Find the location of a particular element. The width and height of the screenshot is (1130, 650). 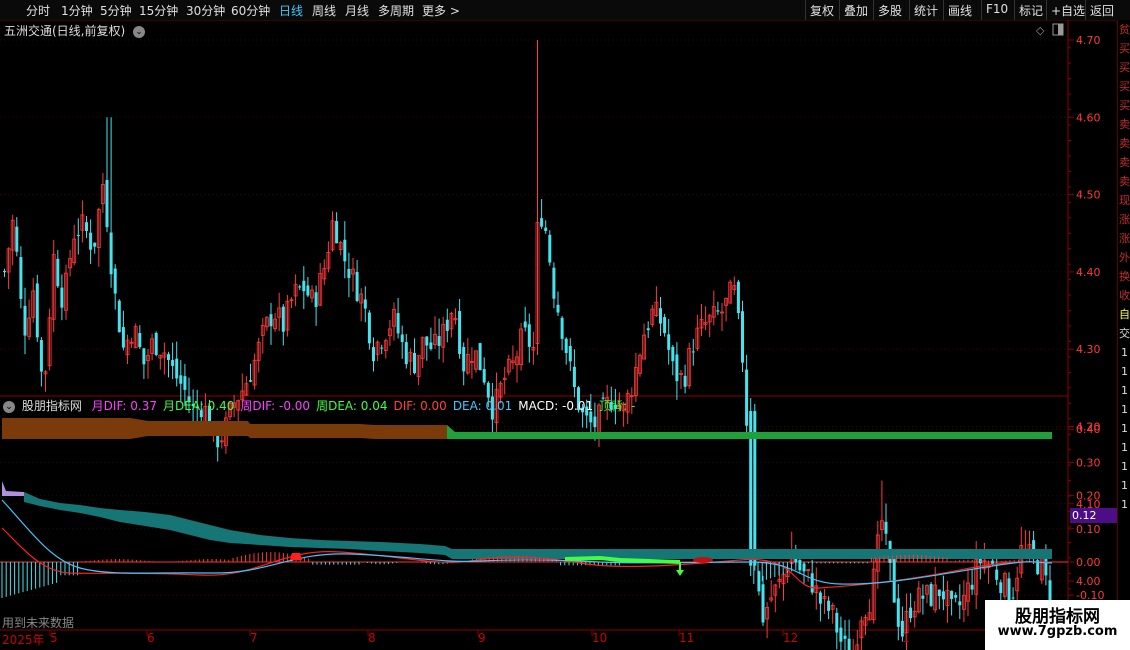

date-label: 9 is located at coordinates (482, 638).